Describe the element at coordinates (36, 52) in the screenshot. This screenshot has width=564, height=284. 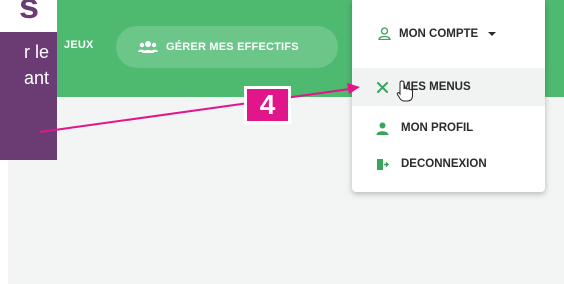
I see `callout-text-line-1: r le` at that location.